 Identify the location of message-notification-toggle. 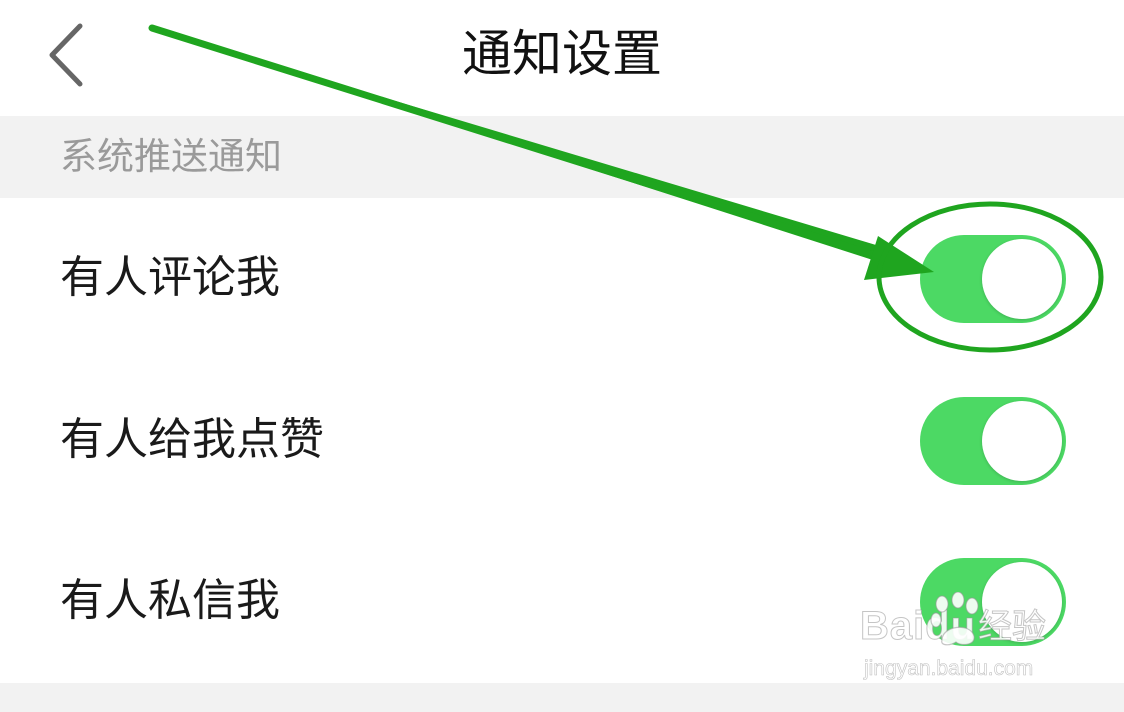
(993, 602).